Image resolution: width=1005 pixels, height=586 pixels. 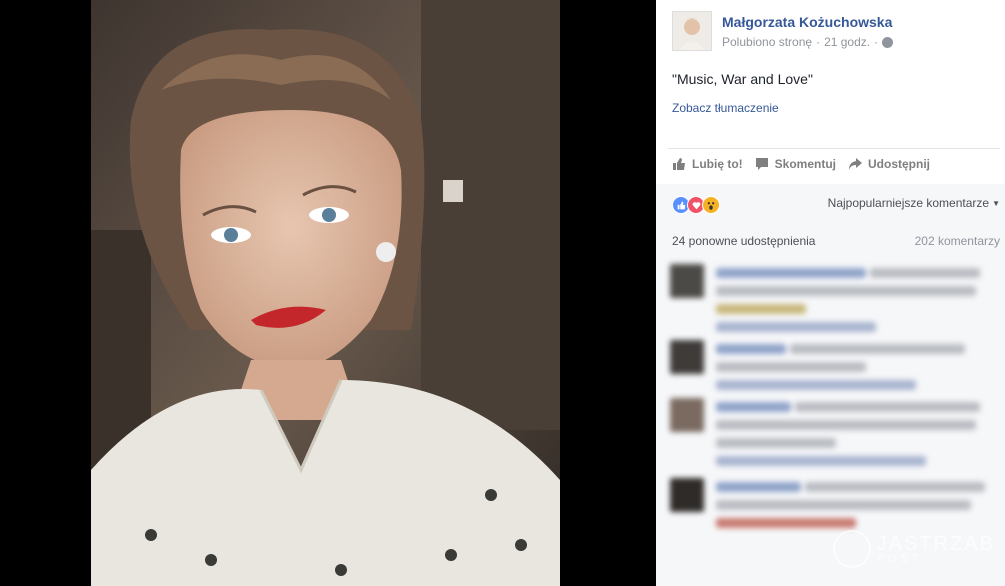 What do you see at coordinates (742, 79) in the screenshot?
I see `post-caption: "Music, War and Love"` at bounding box center [742, 79].